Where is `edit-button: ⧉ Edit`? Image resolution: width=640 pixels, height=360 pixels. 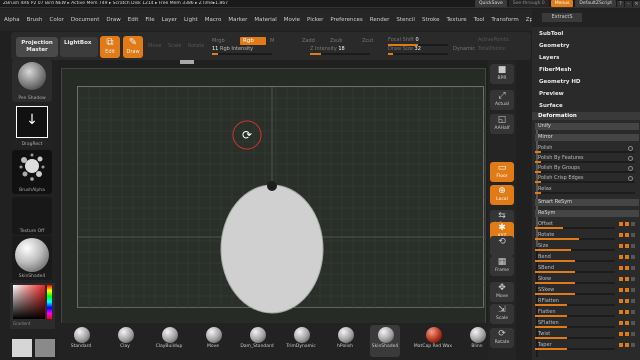 edit-button: ⧉ Edit is located at coordinates (110, 47).